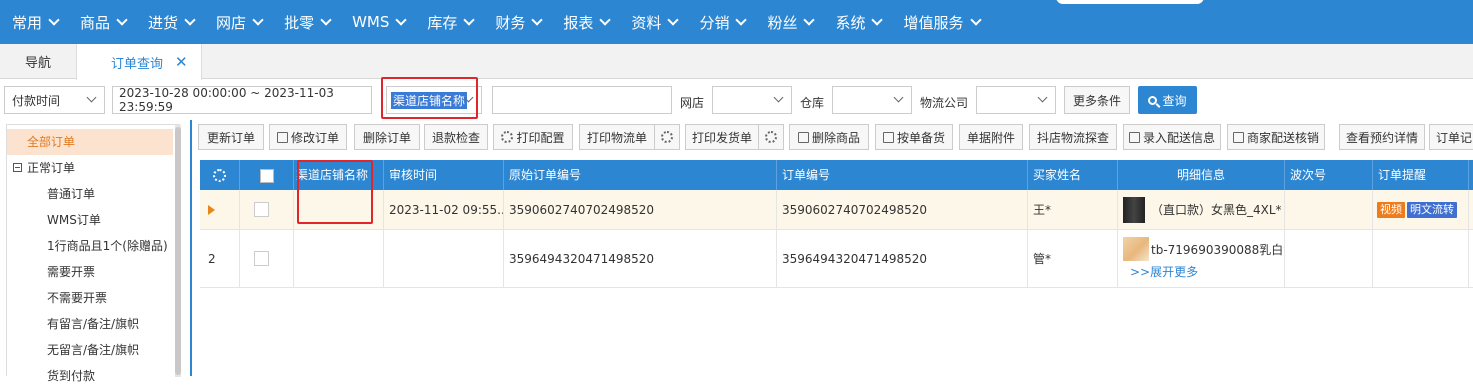 Image resolution: width=1473 pixels, height=389 pixels. What do you see at coordinates (646, 22) in the screenshot?
I see `menu-label: 资料` at bounding box center [646, 22].